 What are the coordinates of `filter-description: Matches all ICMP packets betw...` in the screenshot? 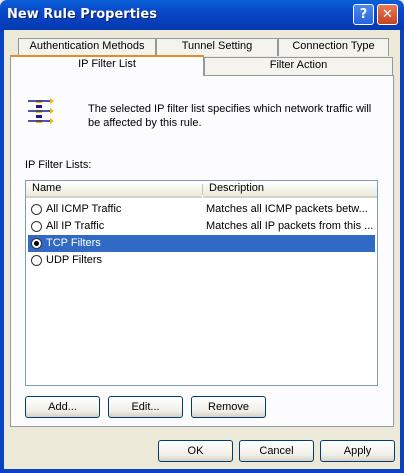 It's located at (287, 209).